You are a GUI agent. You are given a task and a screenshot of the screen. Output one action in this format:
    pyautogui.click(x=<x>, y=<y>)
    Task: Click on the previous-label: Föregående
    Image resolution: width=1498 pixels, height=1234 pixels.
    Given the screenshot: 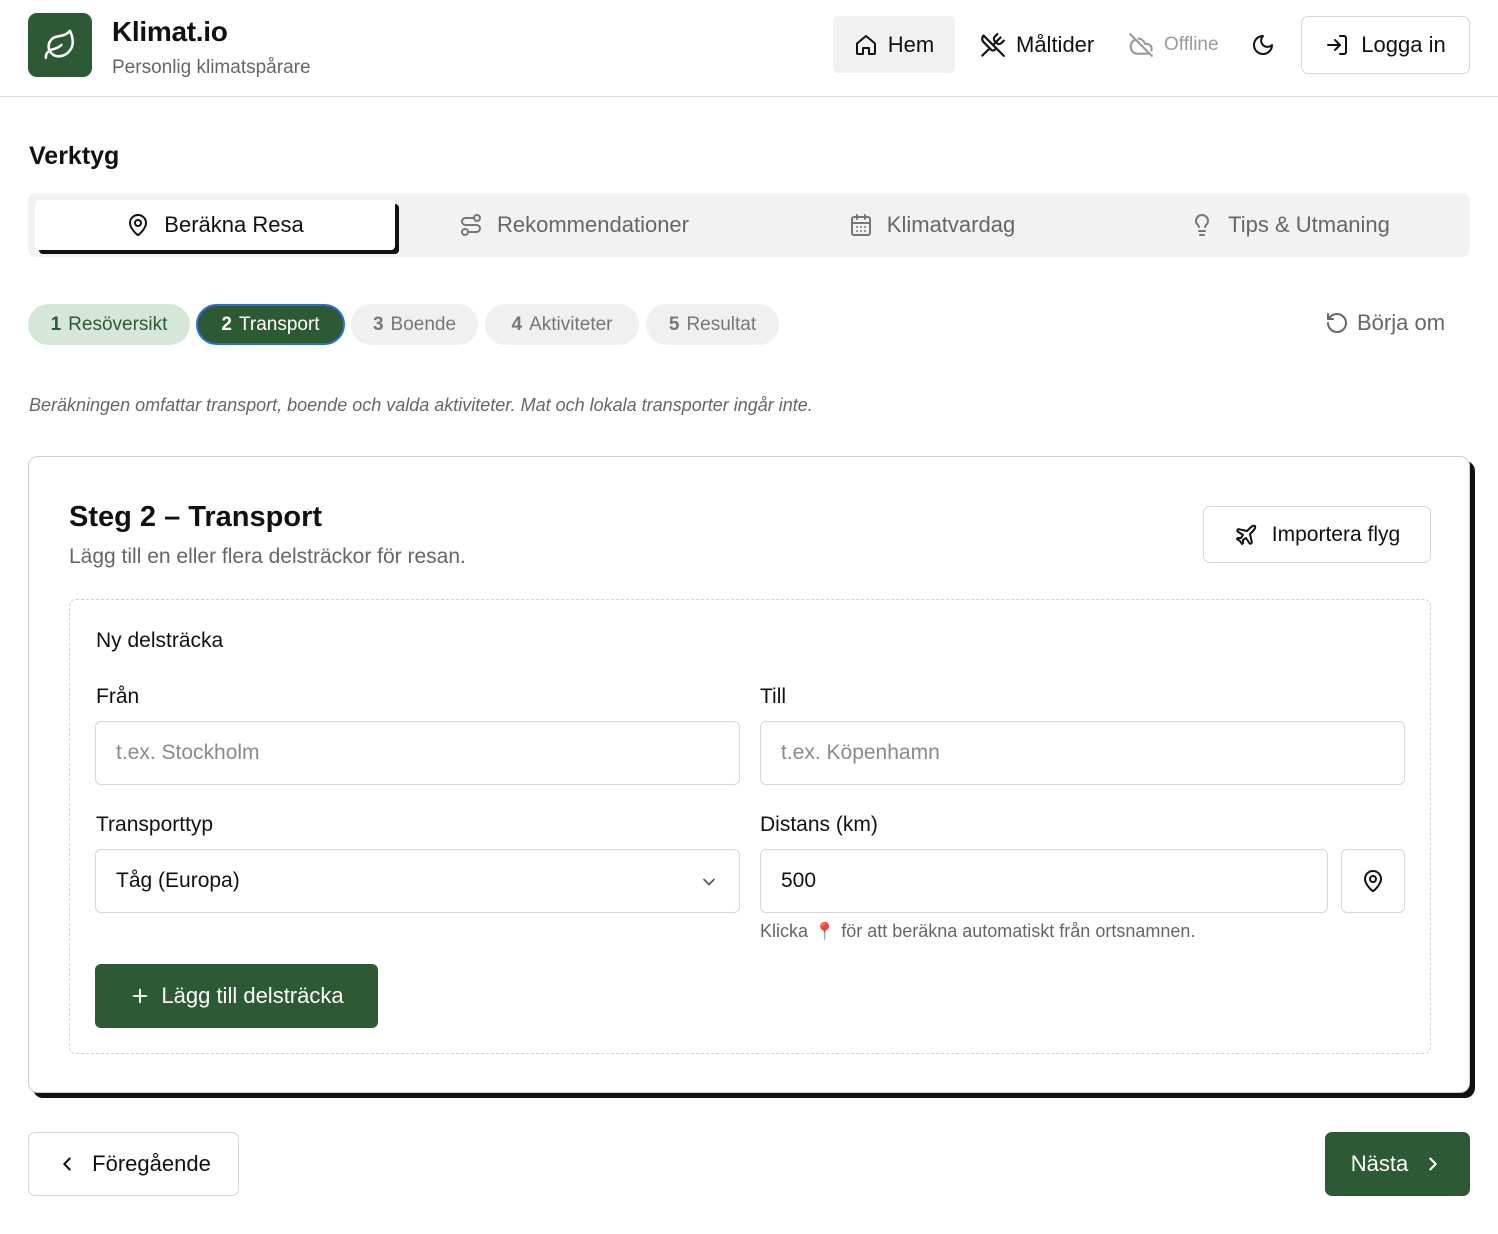 What is the action you would take?
    pyautogui.click(x=151, y=1163)
    